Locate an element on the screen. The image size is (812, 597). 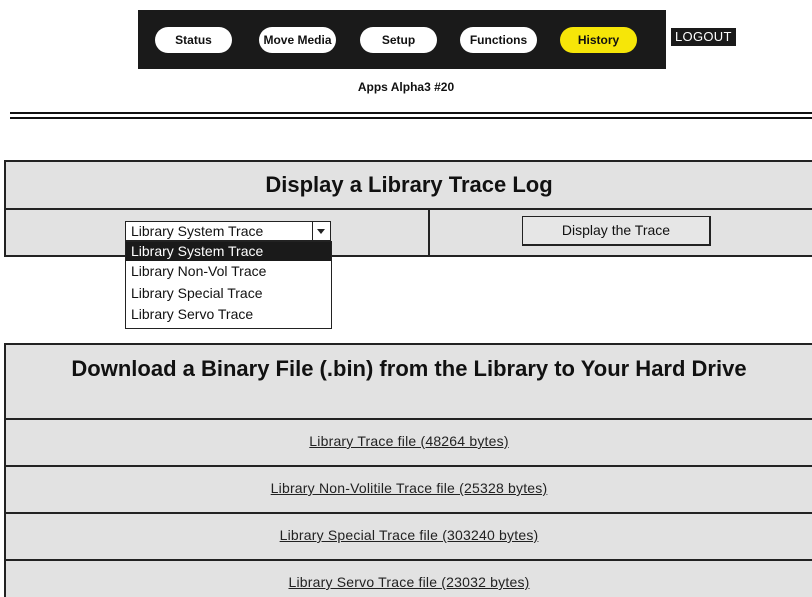
nav-setup-button: Setup is located at coordinates (398, 40).